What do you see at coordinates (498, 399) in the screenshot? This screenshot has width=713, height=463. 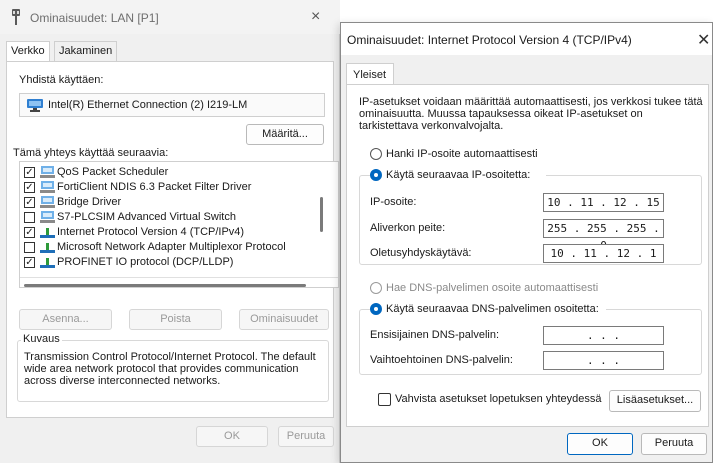 I see `validate-label: Vahvista asetukset lopetuksen yhteydessä` at bounding box center [498, 399].